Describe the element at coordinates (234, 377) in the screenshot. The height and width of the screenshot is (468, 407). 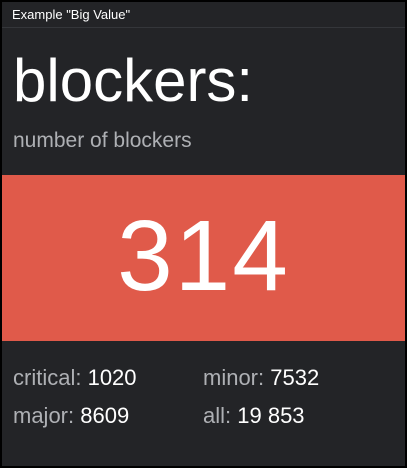
I see `stat-label: minor:` at that location.